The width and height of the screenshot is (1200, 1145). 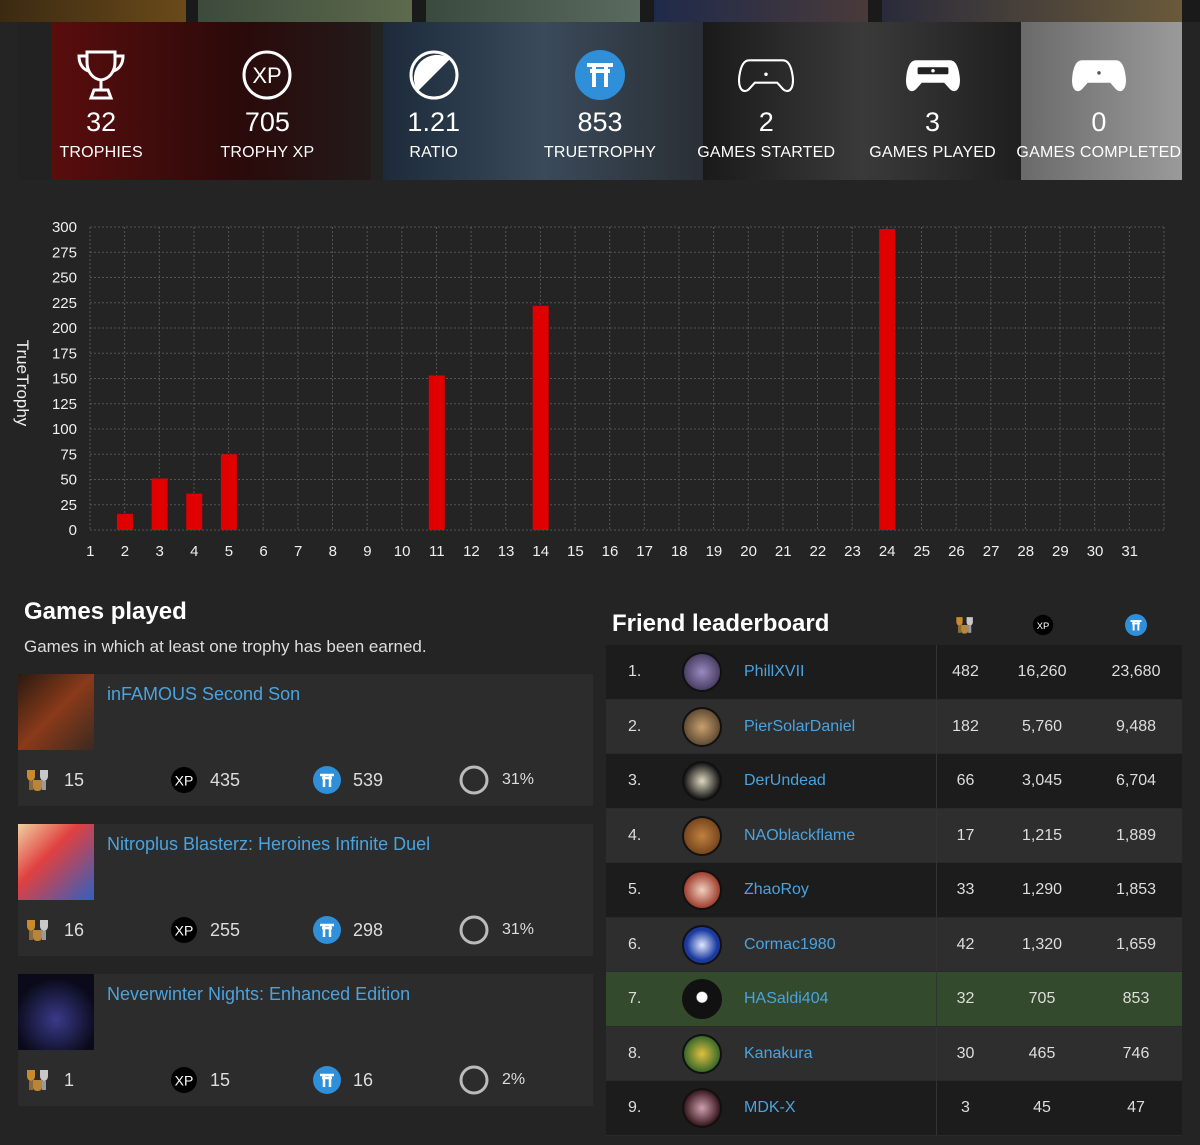 What do you see at coordinates (333, 551) in the screenshot?
I see `x-tick-label: 8` at bounding box center [333, 551].